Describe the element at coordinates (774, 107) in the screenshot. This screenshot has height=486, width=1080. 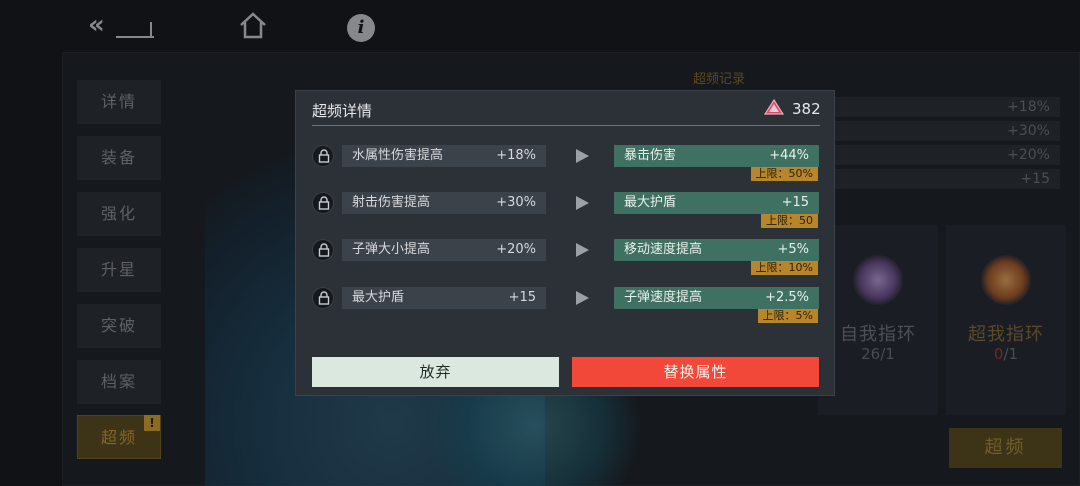
I see `crystal-currency-icon` at that location.